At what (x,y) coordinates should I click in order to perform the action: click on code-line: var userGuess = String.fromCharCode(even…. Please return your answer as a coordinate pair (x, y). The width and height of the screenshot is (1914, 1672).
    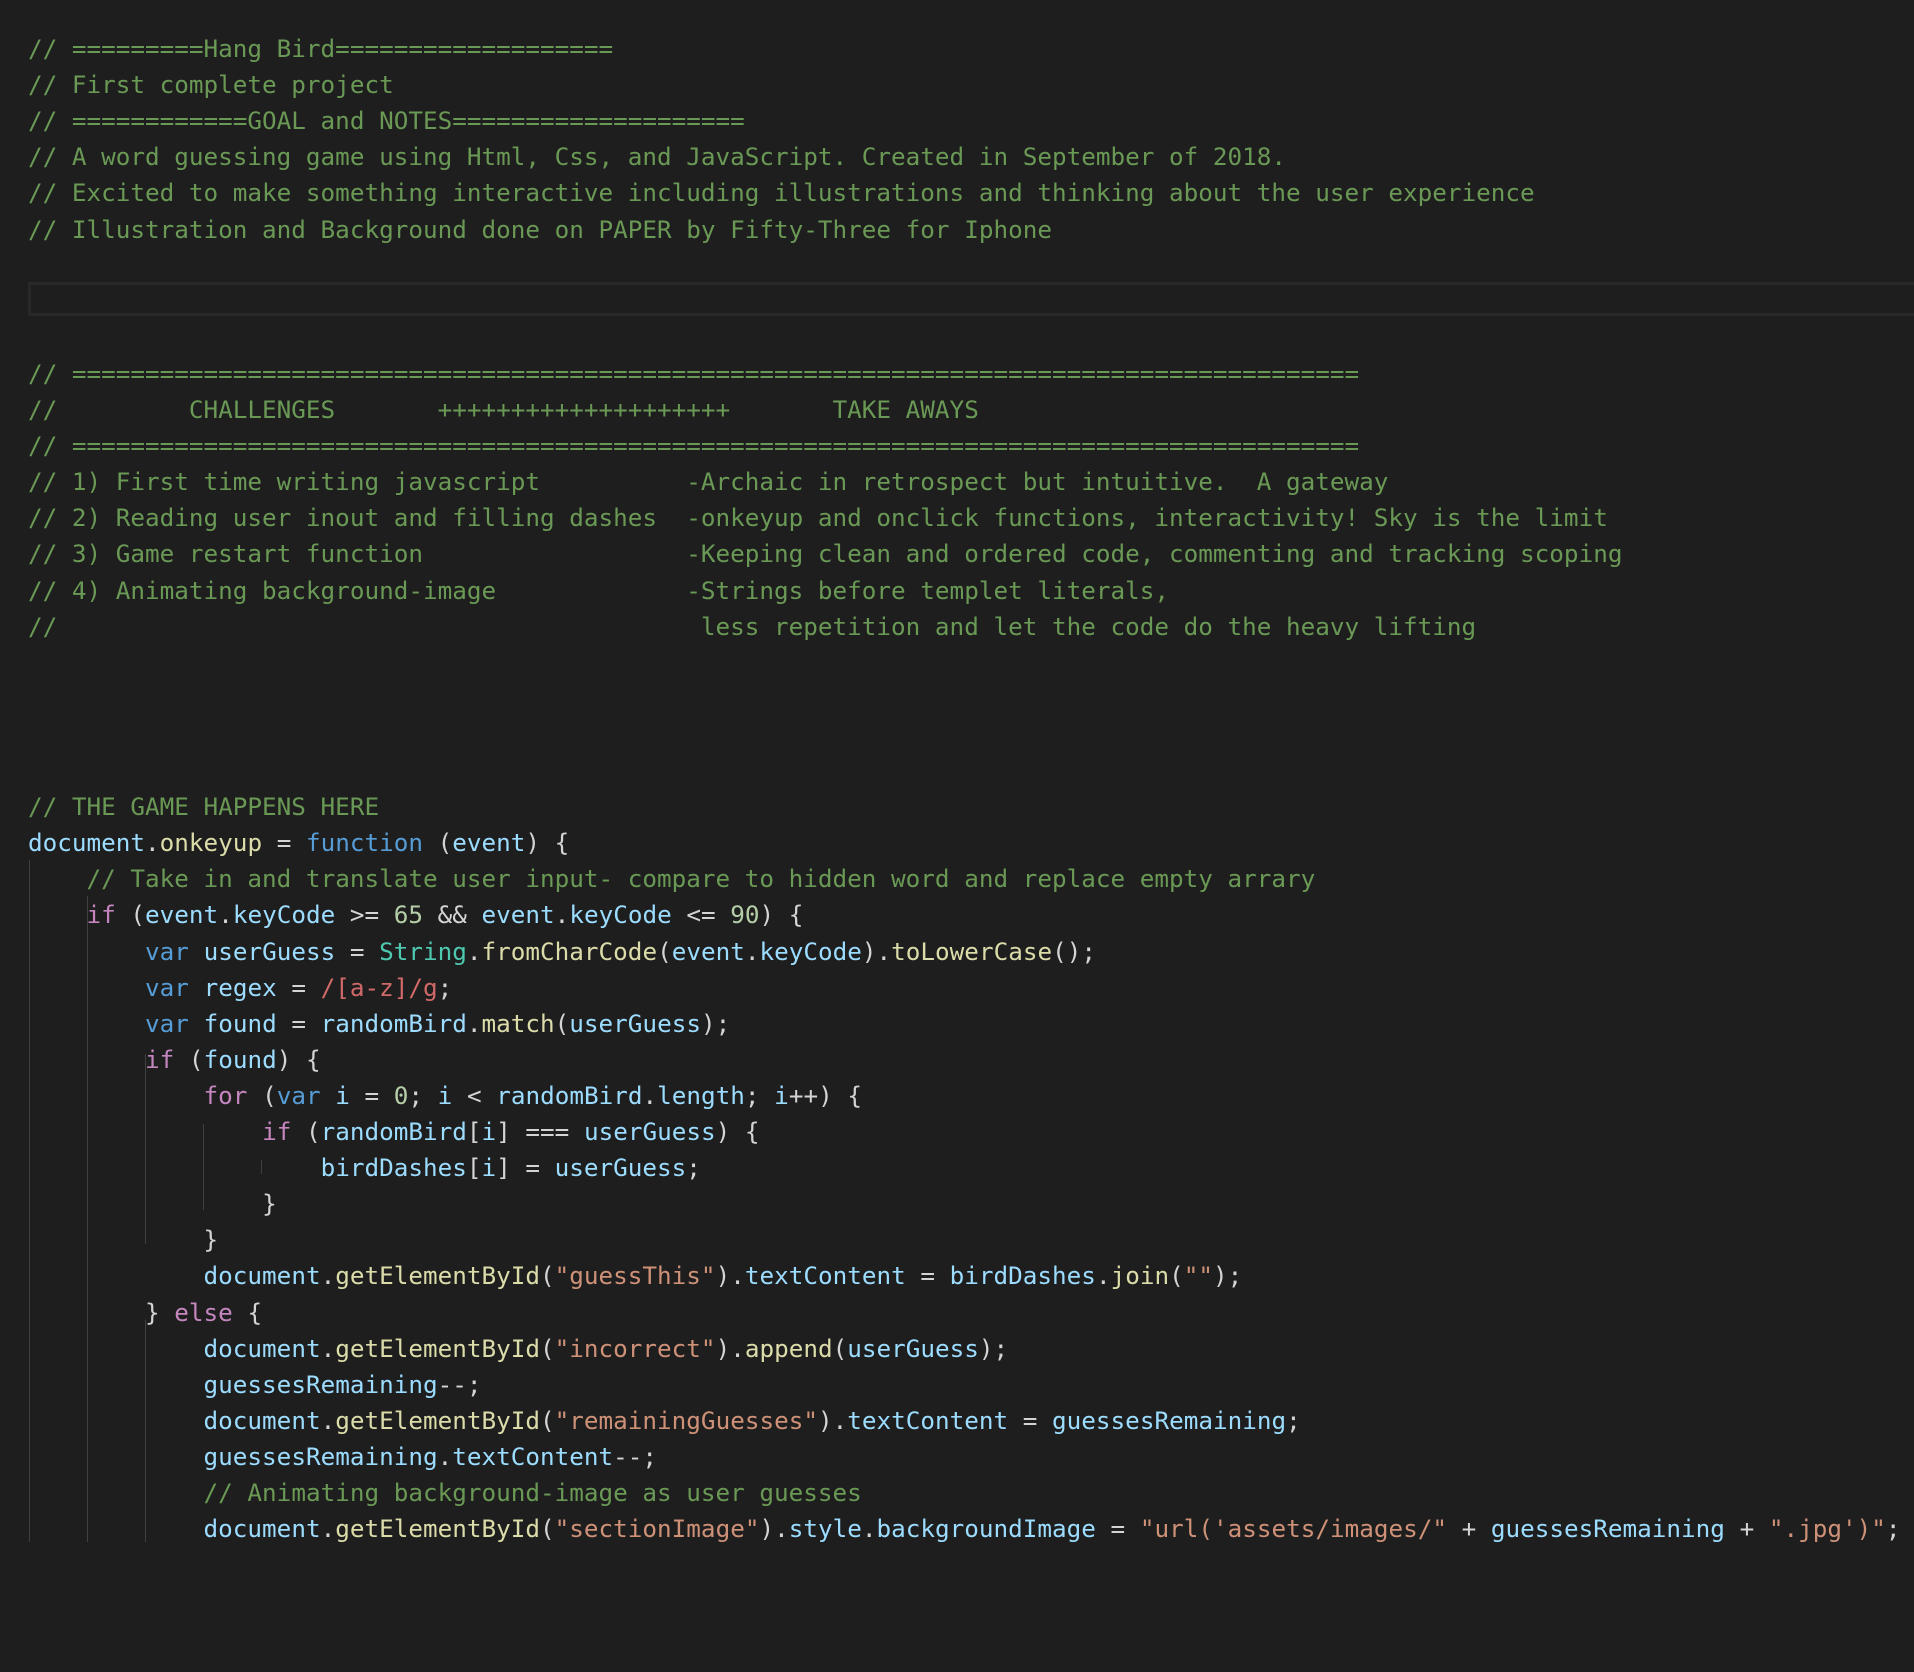
    Looking at the image, I should click on (562, 952).